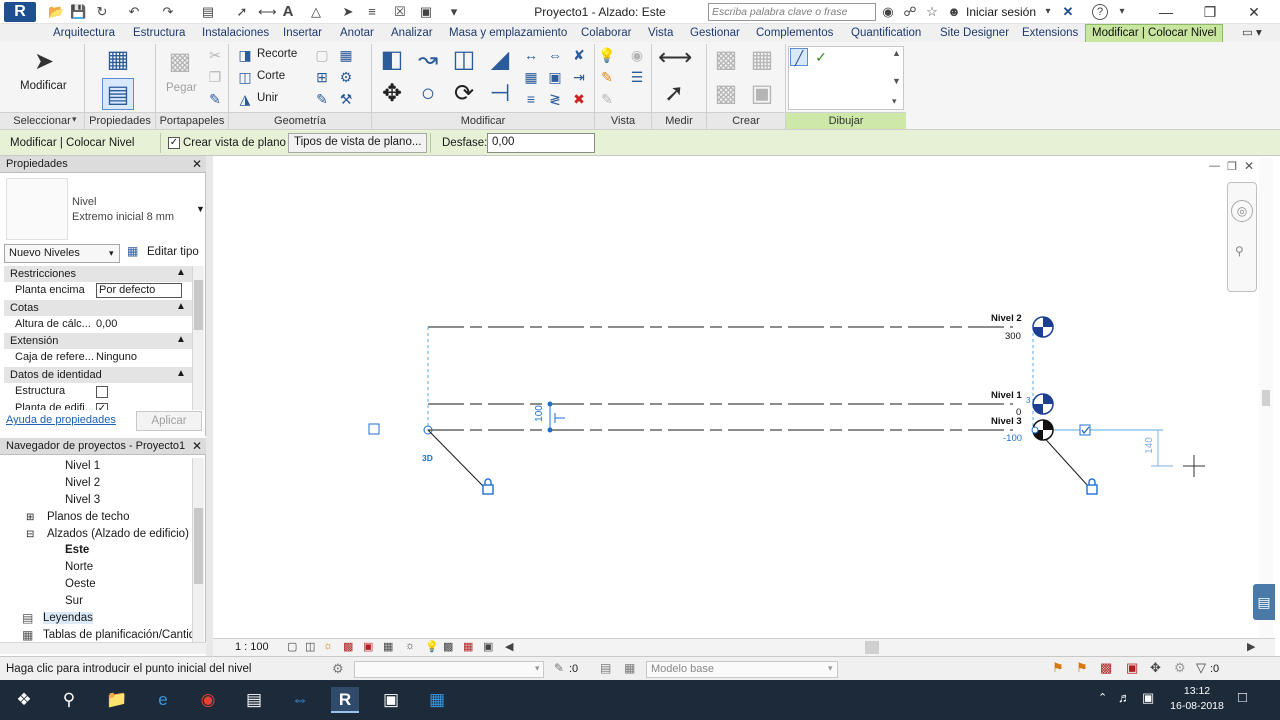 This screenshot has width=1280, height=720. What do you see at coordinates (181, 88) in the screenshot?
I see `paste-button: Pegar` at bounding box center [181, 88].